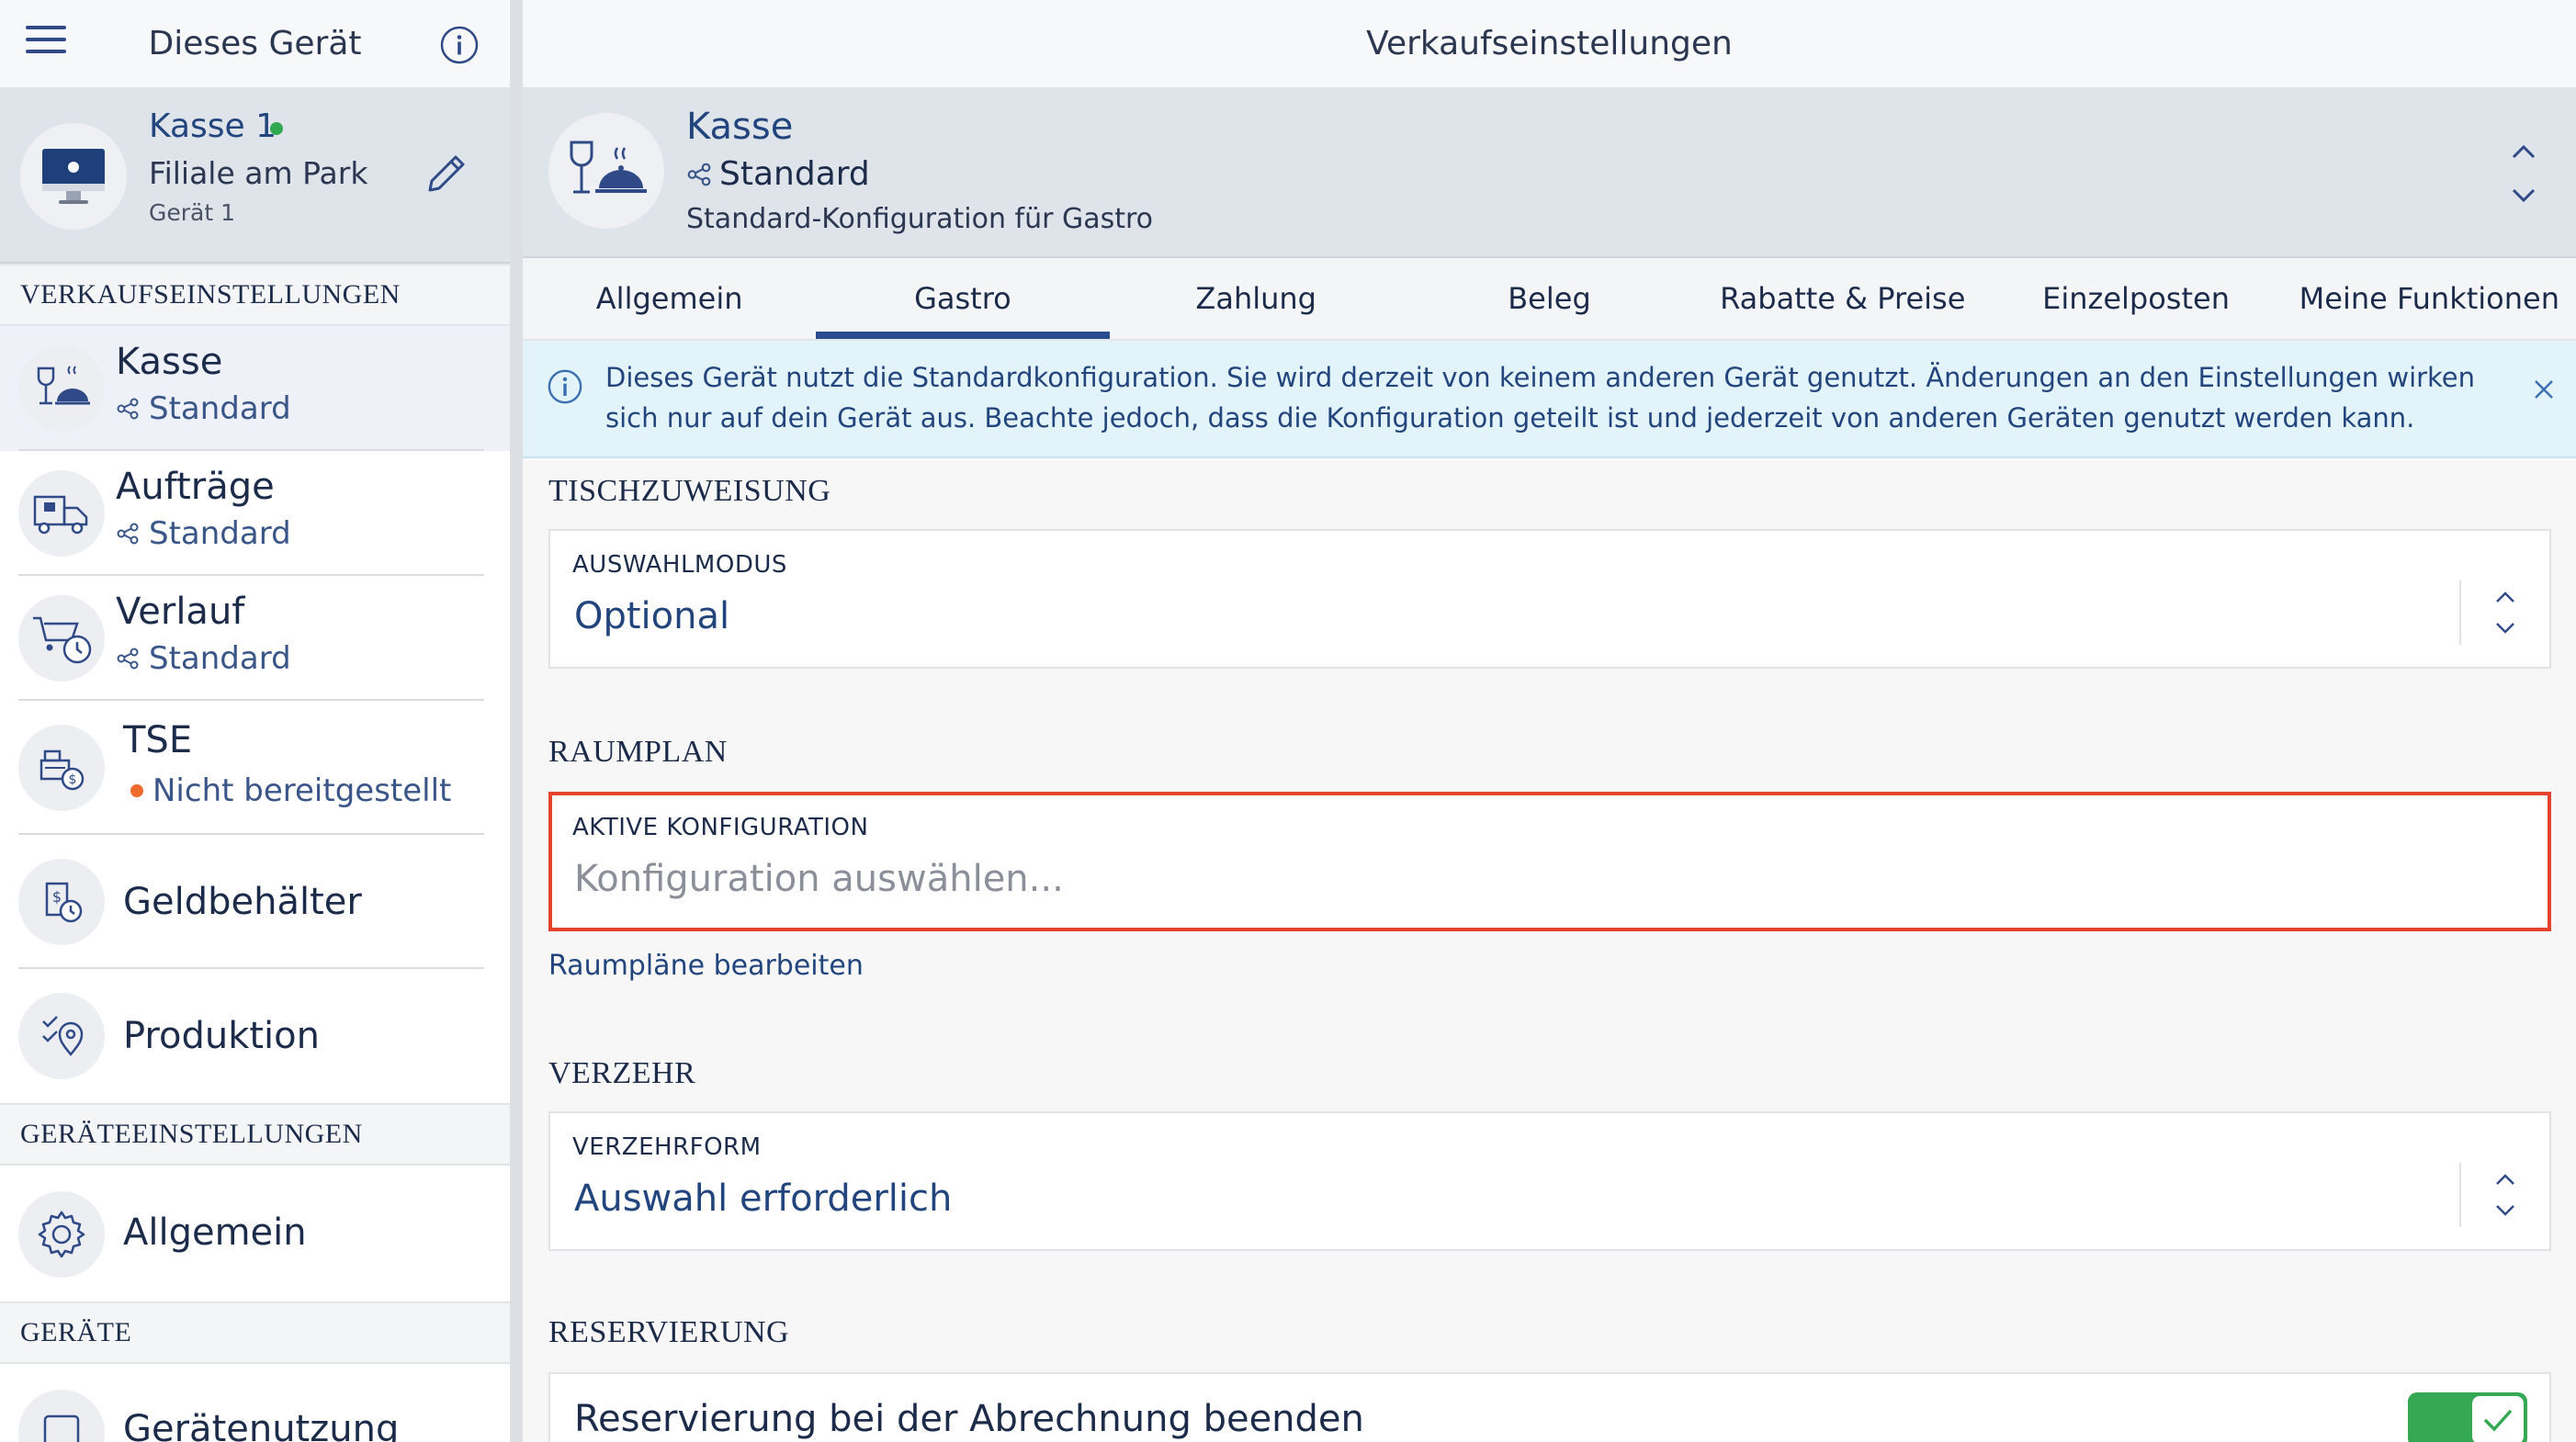  I want to click on nav-label-allgemein: Allgemein, so click(215, 1232).